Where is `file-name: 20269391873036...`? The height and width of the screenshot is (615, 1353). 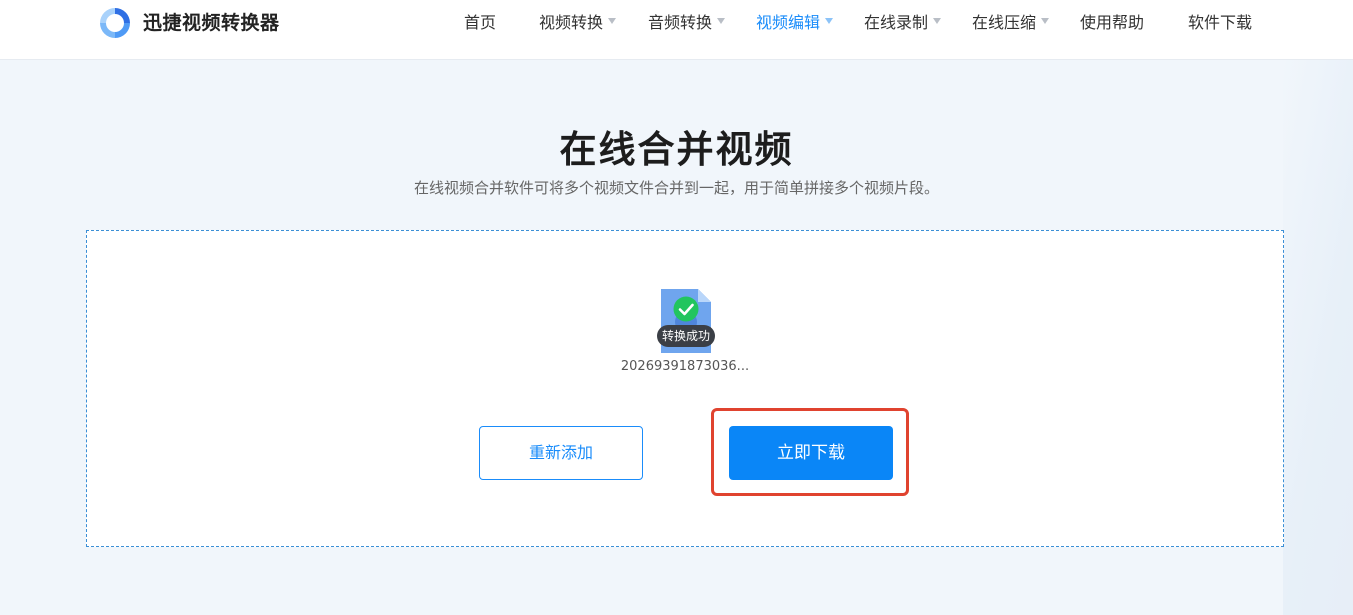 file-name: 20269391873036... is located at coordinates (685, 366).